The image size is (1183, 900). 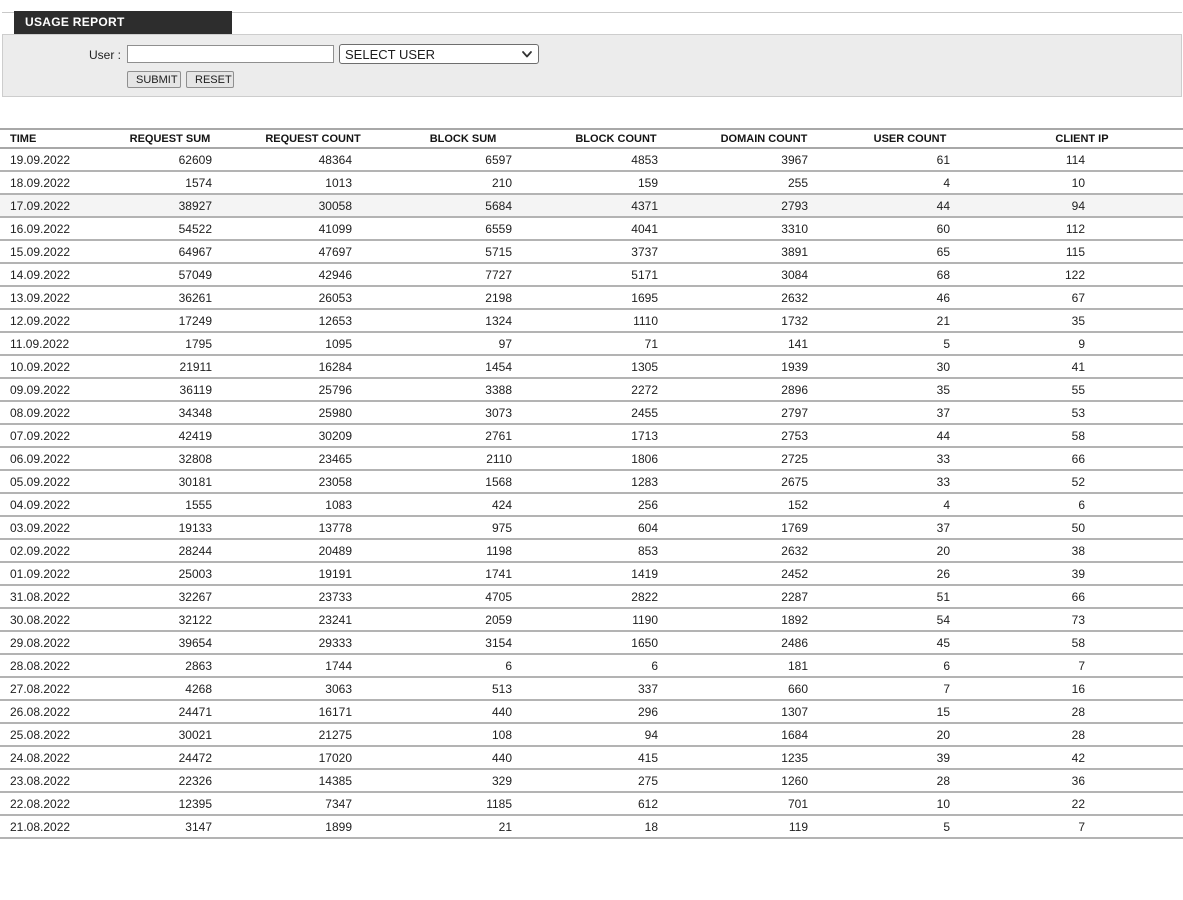 What do you see at coordinates (1082, 804) in the screenshot?
I see `cell-value: 22` at bounding box center [1082, 804].